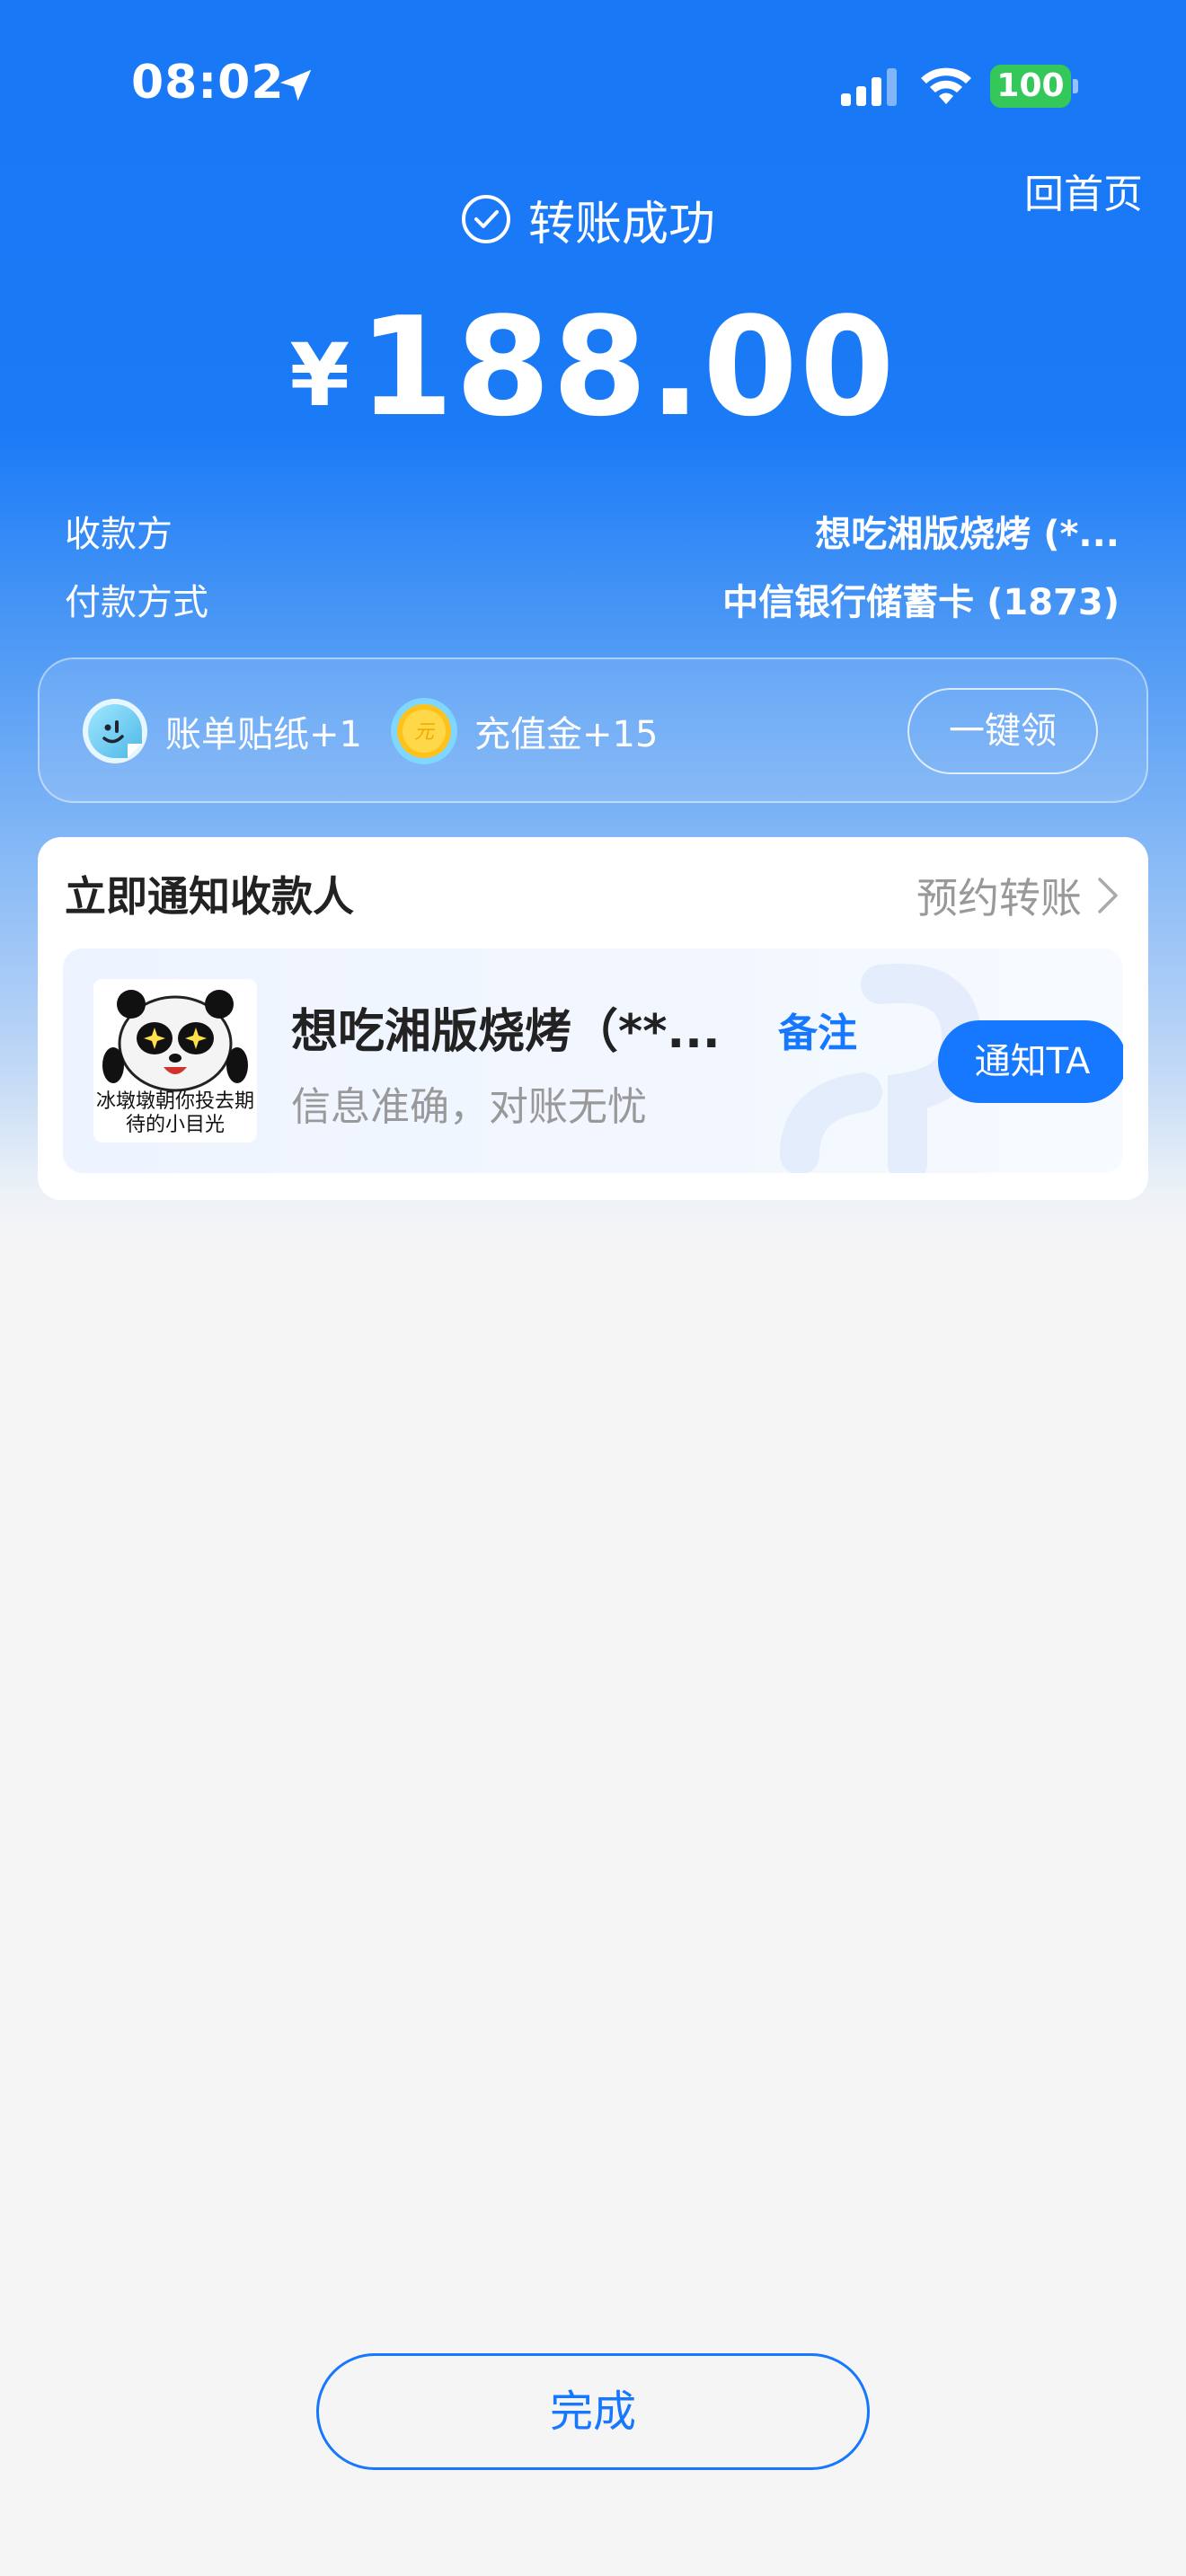 The height and width of the screenshot is (2576, 1186). Describe the element at coordinates (1030, 86) in the screenshot. I see `battery-level: 100` at that location.